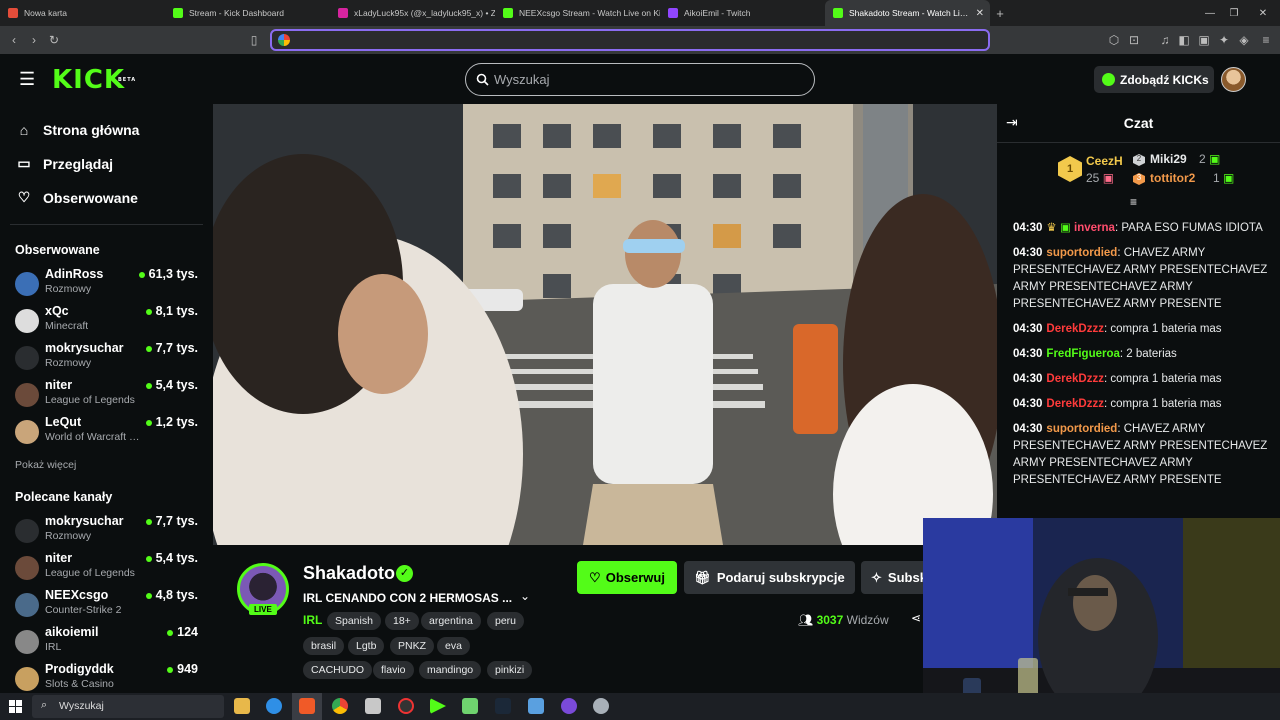 The width and height of the screenshot is (1280, 720). Describe the element at coordinates (1101, 619) in the screenshot. I see `webcam-video-frame` at that location.